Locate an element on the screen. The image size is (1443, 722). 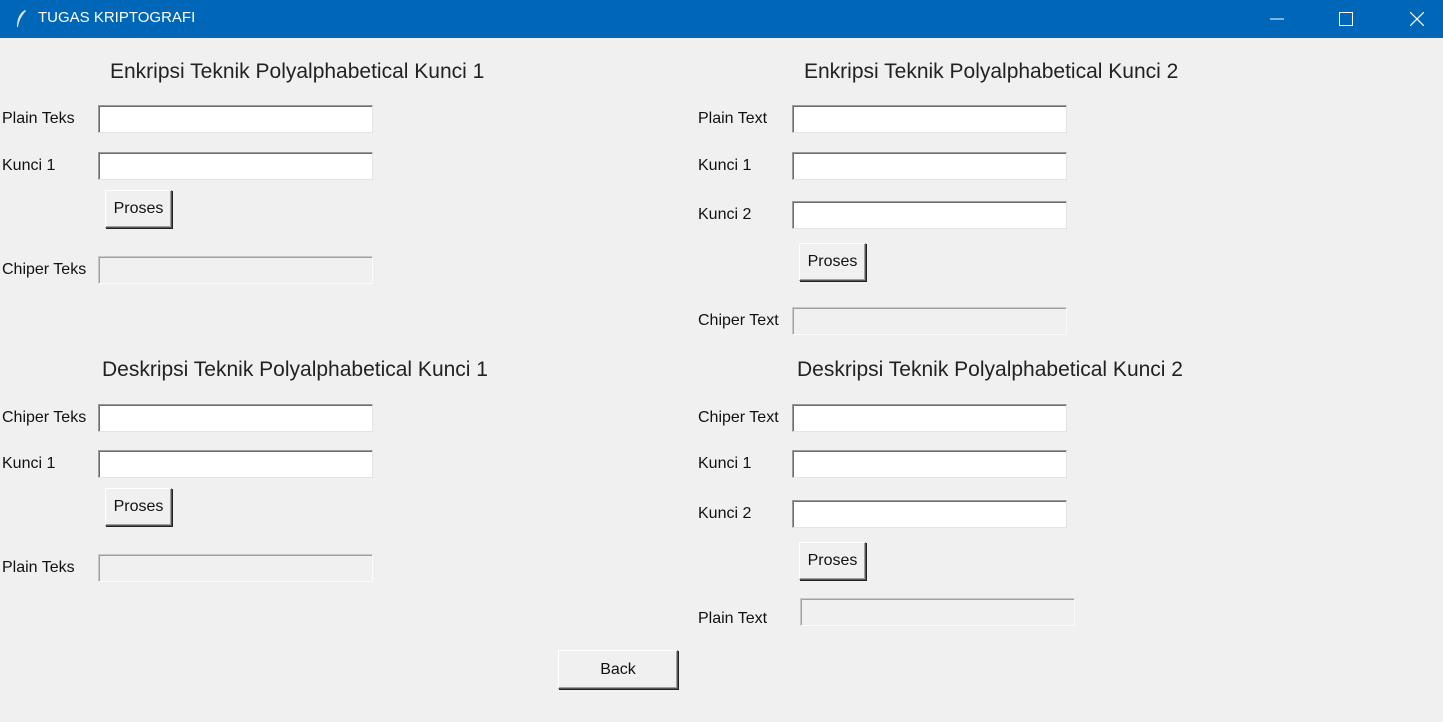
maximize-icon is located at coordinates (1346, 19).